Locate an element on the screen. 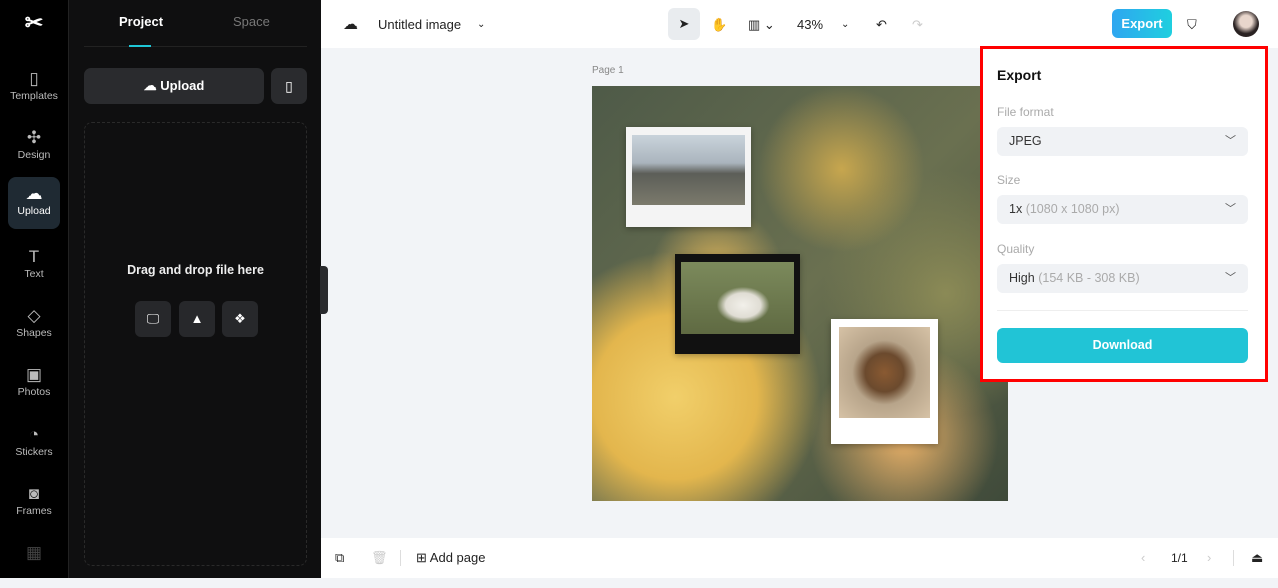 The width and height of the screenshot is (1278, 588). quality-select: High (154 KB - 308 KB) ﹀ is located at coordinates (1122, 278).